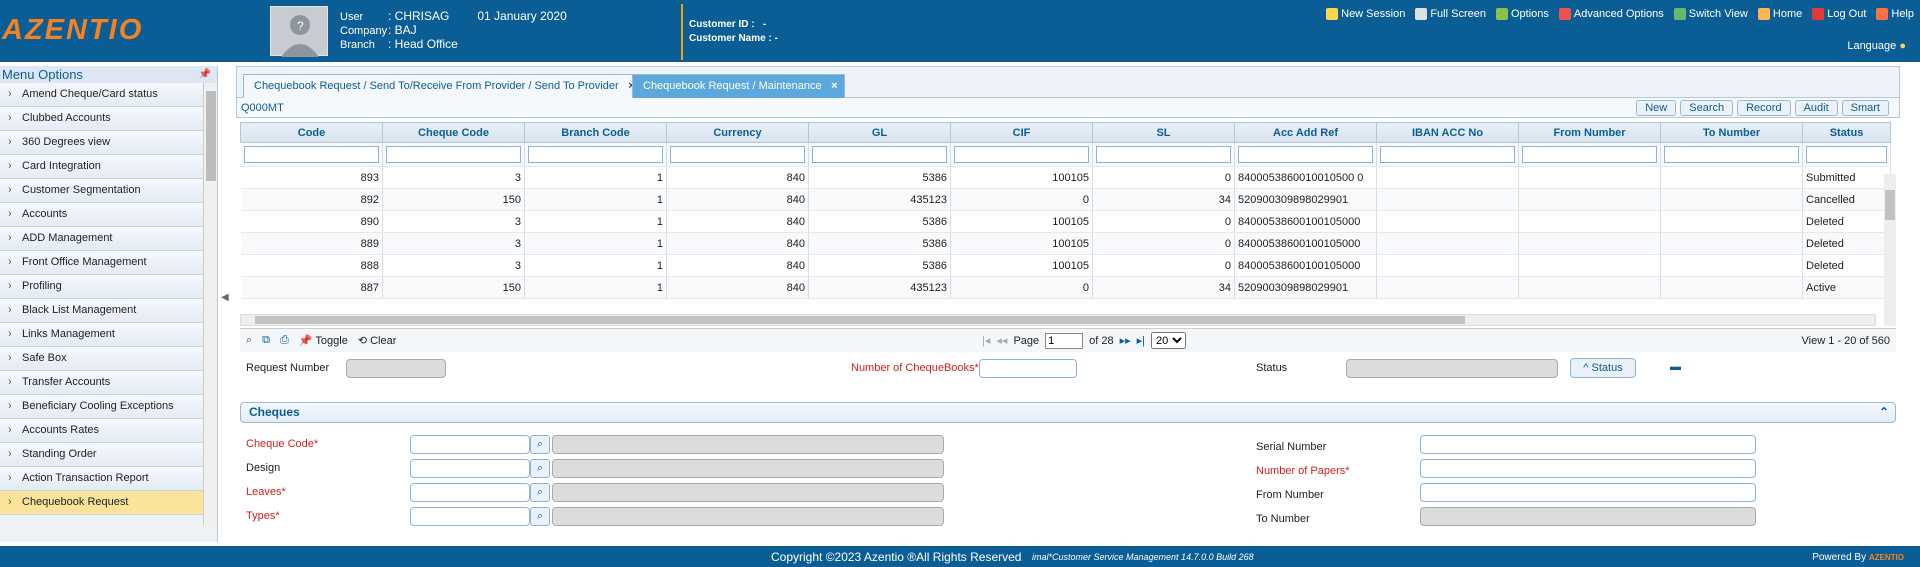  I want to click on column-header-to-number: To Number, so click(1731, 132).